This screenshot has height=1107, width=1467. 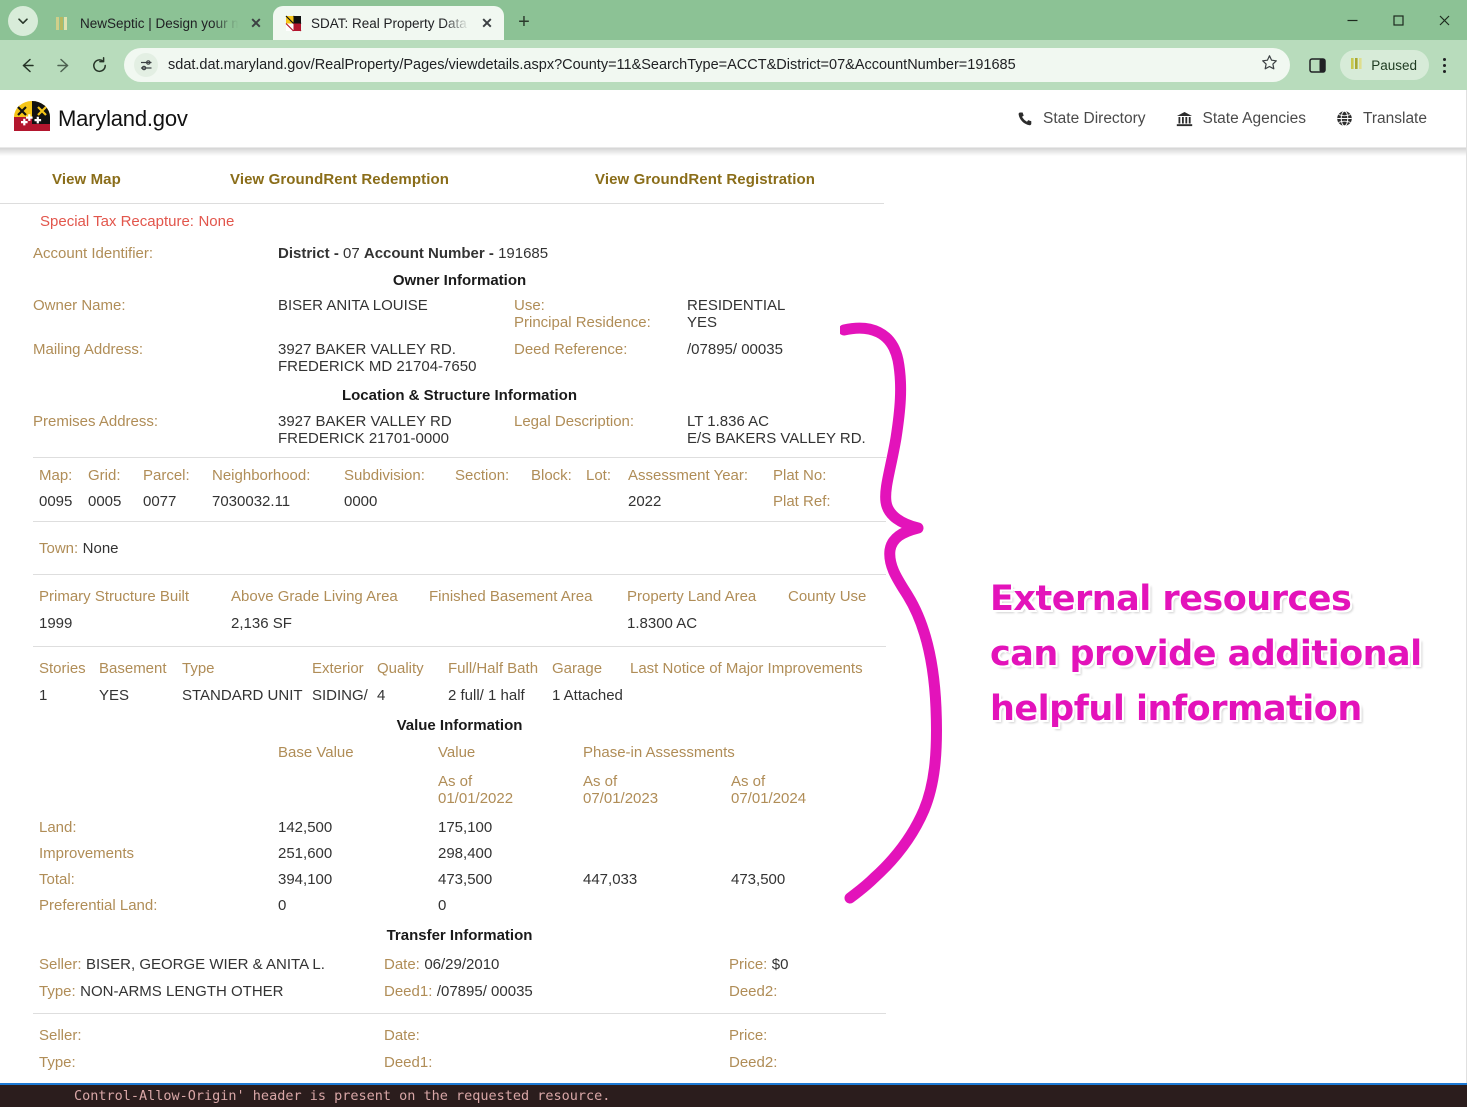 What do you see at coordinates (363, 438) in the screenshot?
I see `premises-line-2: FREDERICK 21701-0000` at bounding box center [363, 438].